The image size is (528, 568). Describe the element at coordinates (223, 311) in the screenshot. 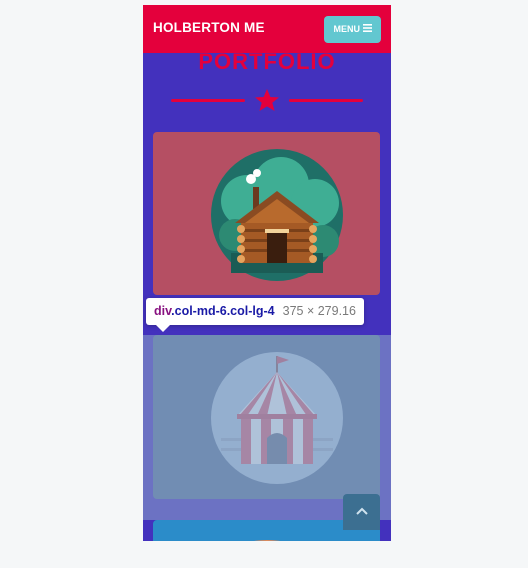

I see `tooltip-classes: .col-md-6.col-lg-4` at that location.